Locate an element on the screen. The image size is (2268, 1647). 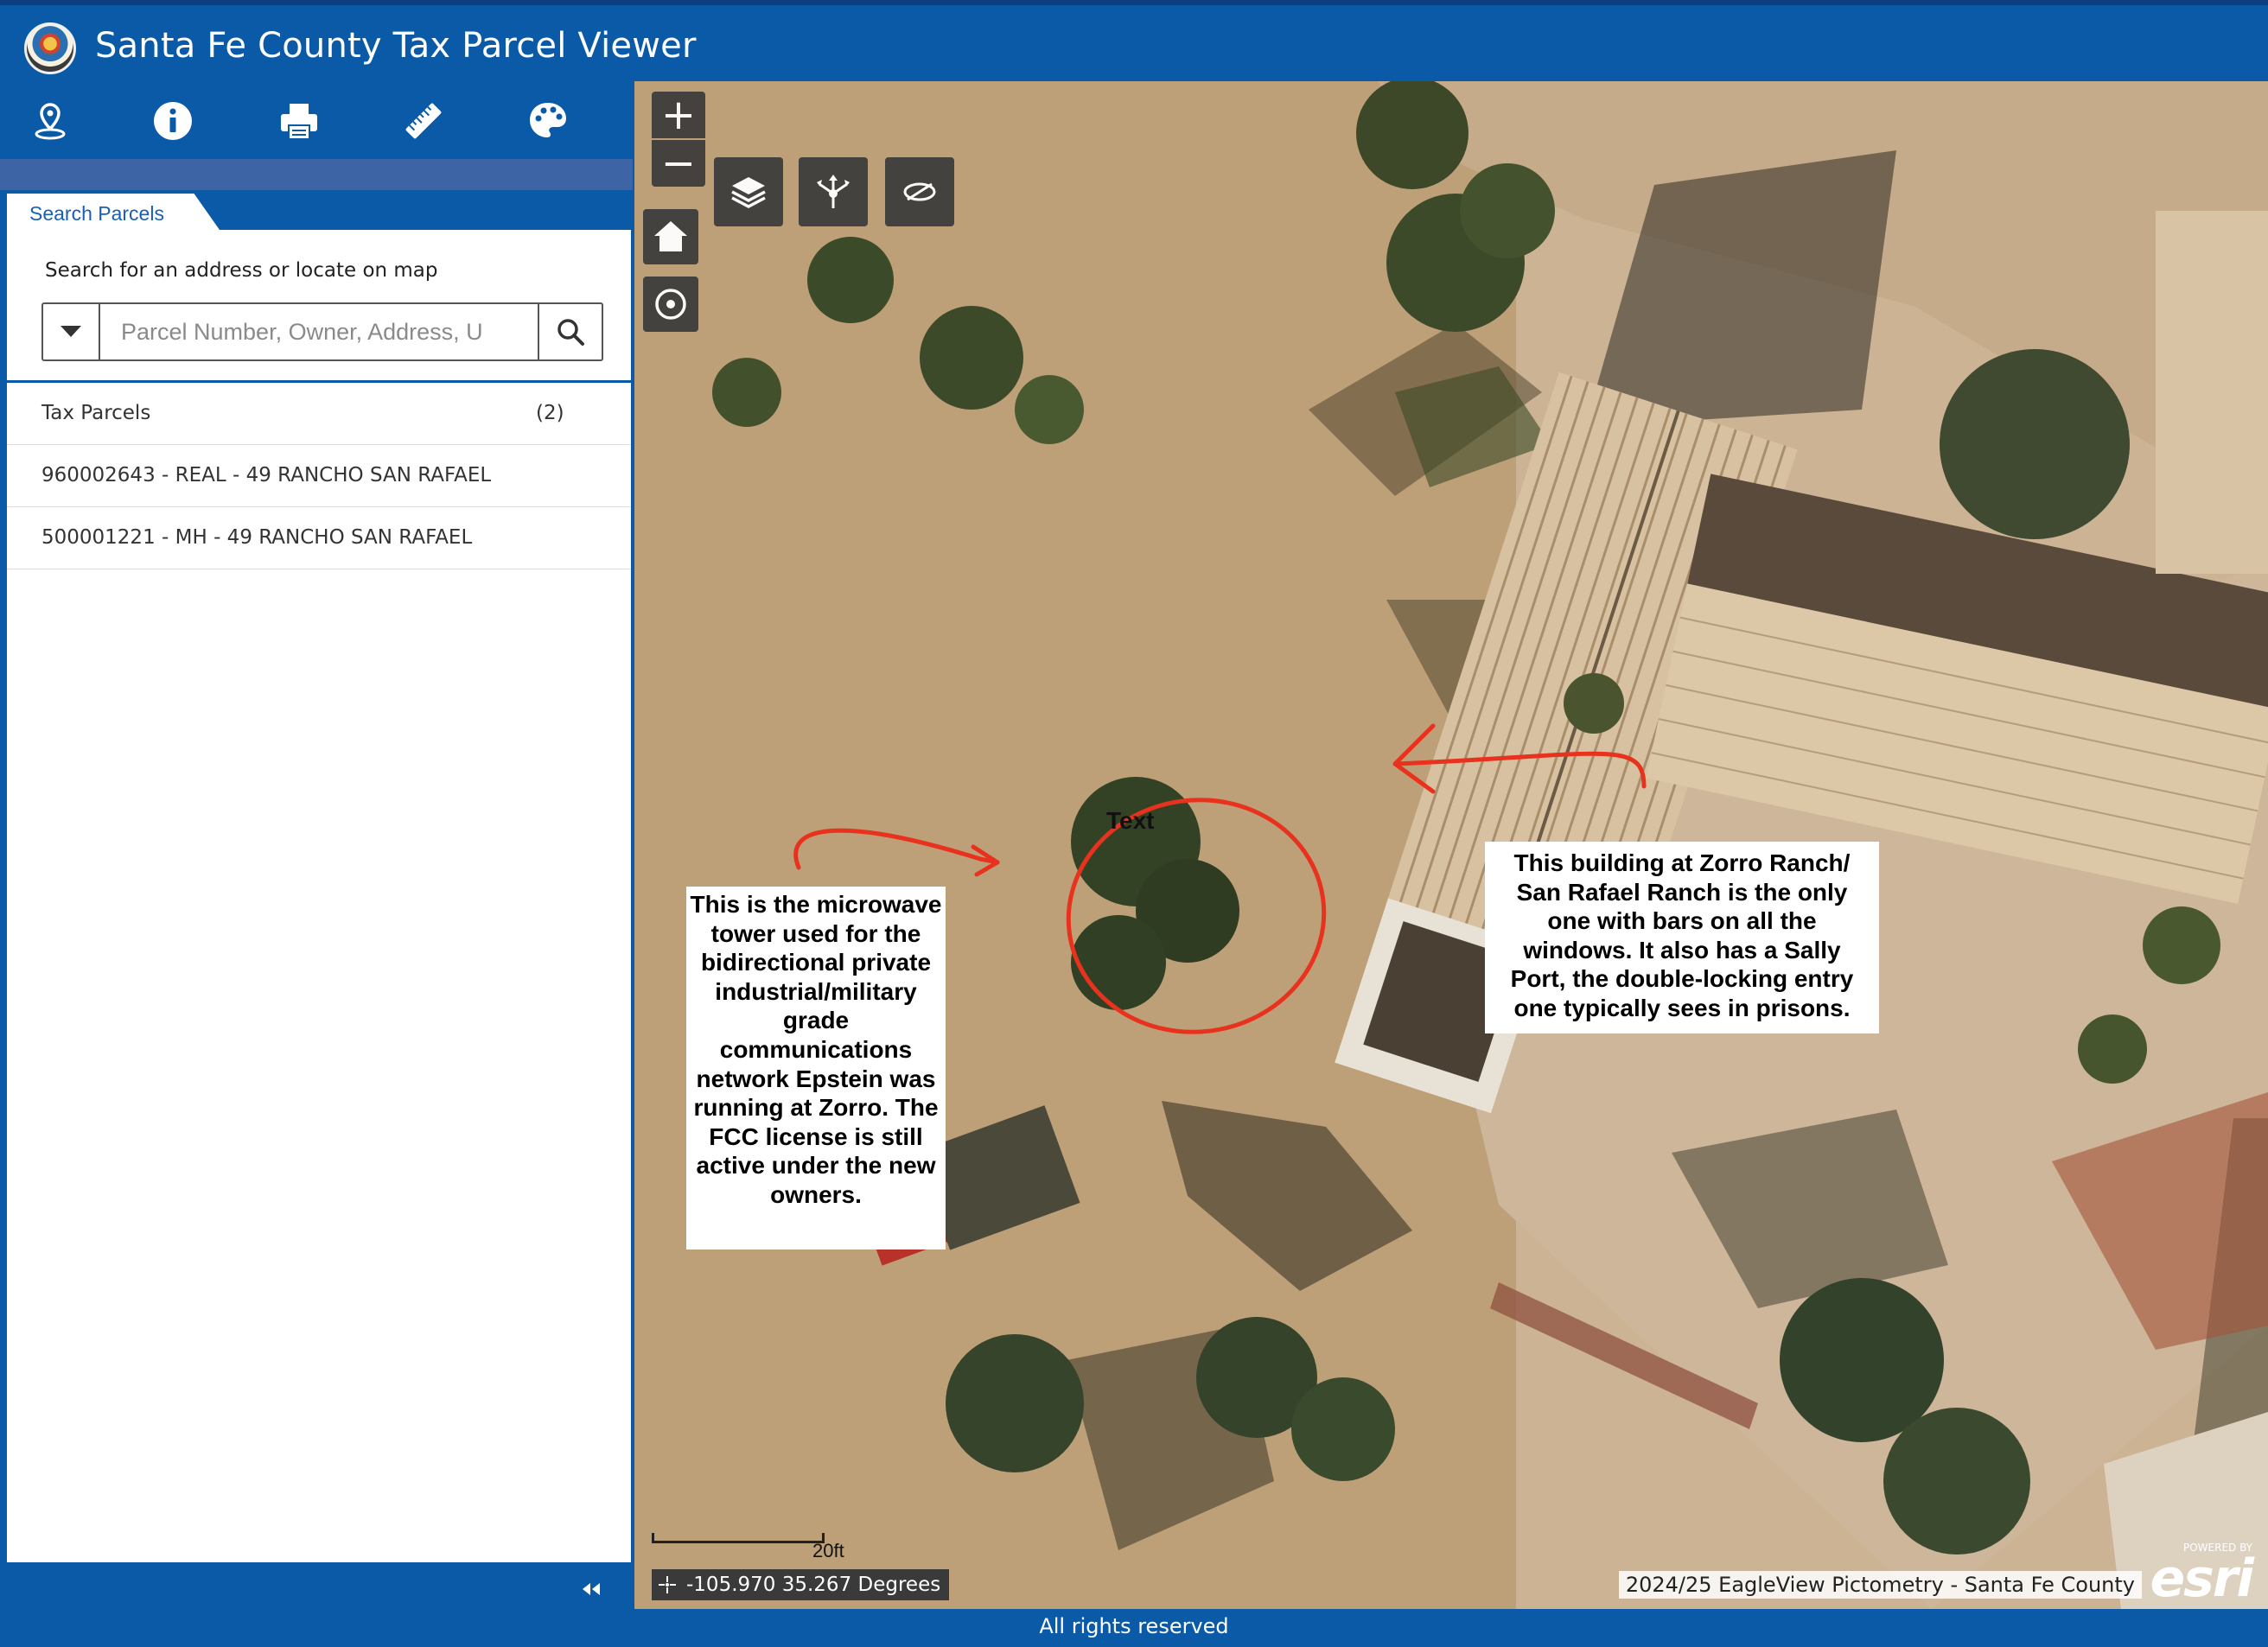
list-item: 960002643 - REAL - 49 RANCHO SAN RAFAEL is located at coordinates (319, 476).